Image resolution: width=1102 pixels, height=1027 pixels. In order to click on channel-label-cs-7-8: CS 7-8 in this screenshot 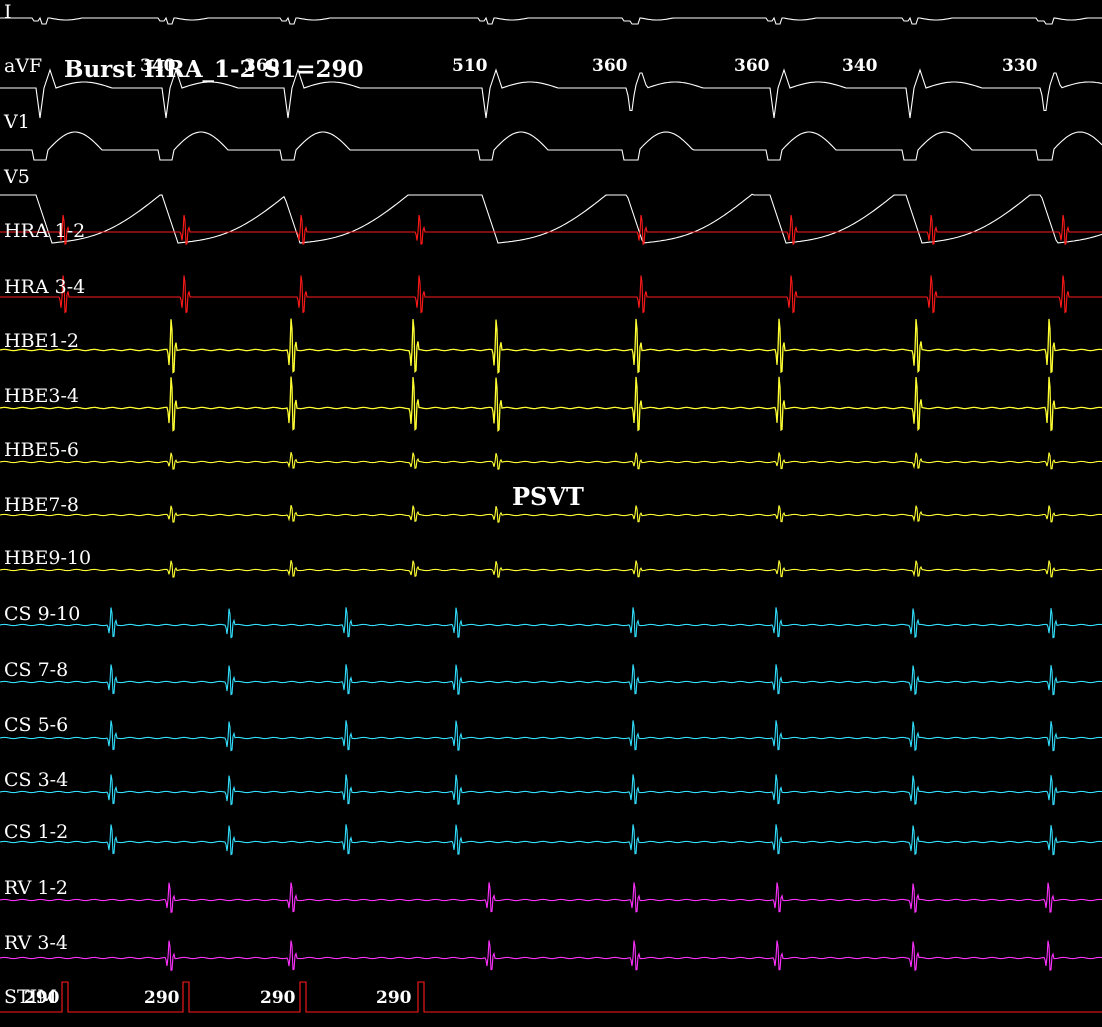, I will do `click(36, 670)`.